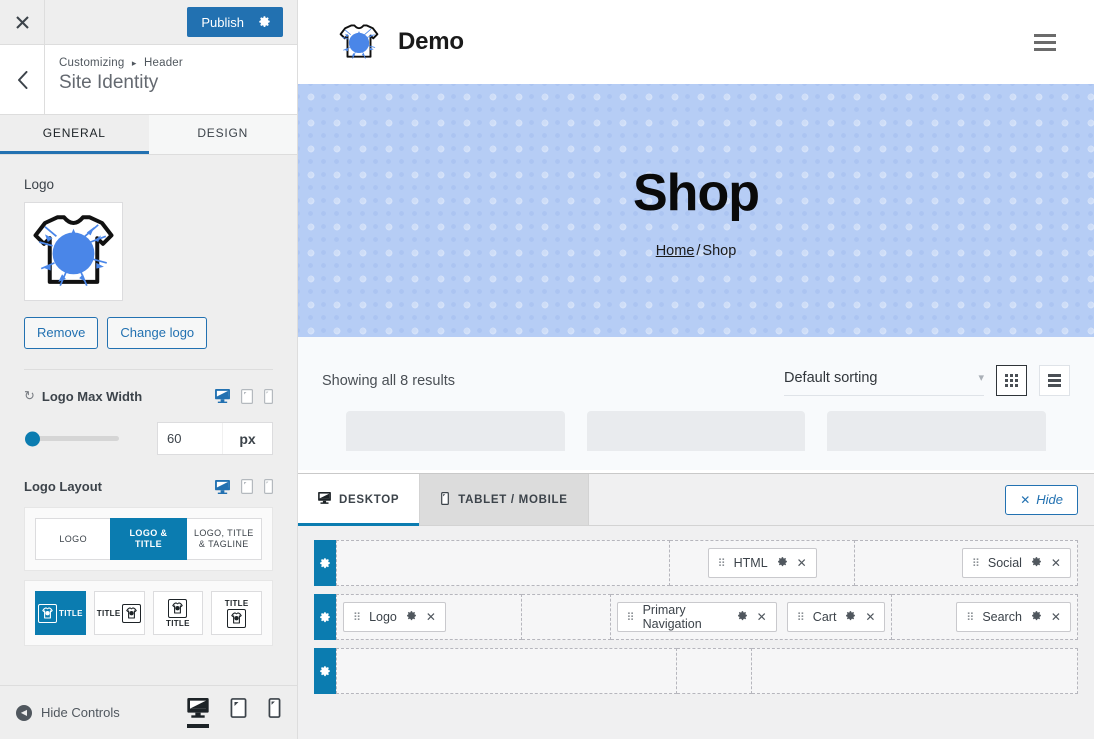  I want to click on change-logo-button: Change logo, so click(157, 333).